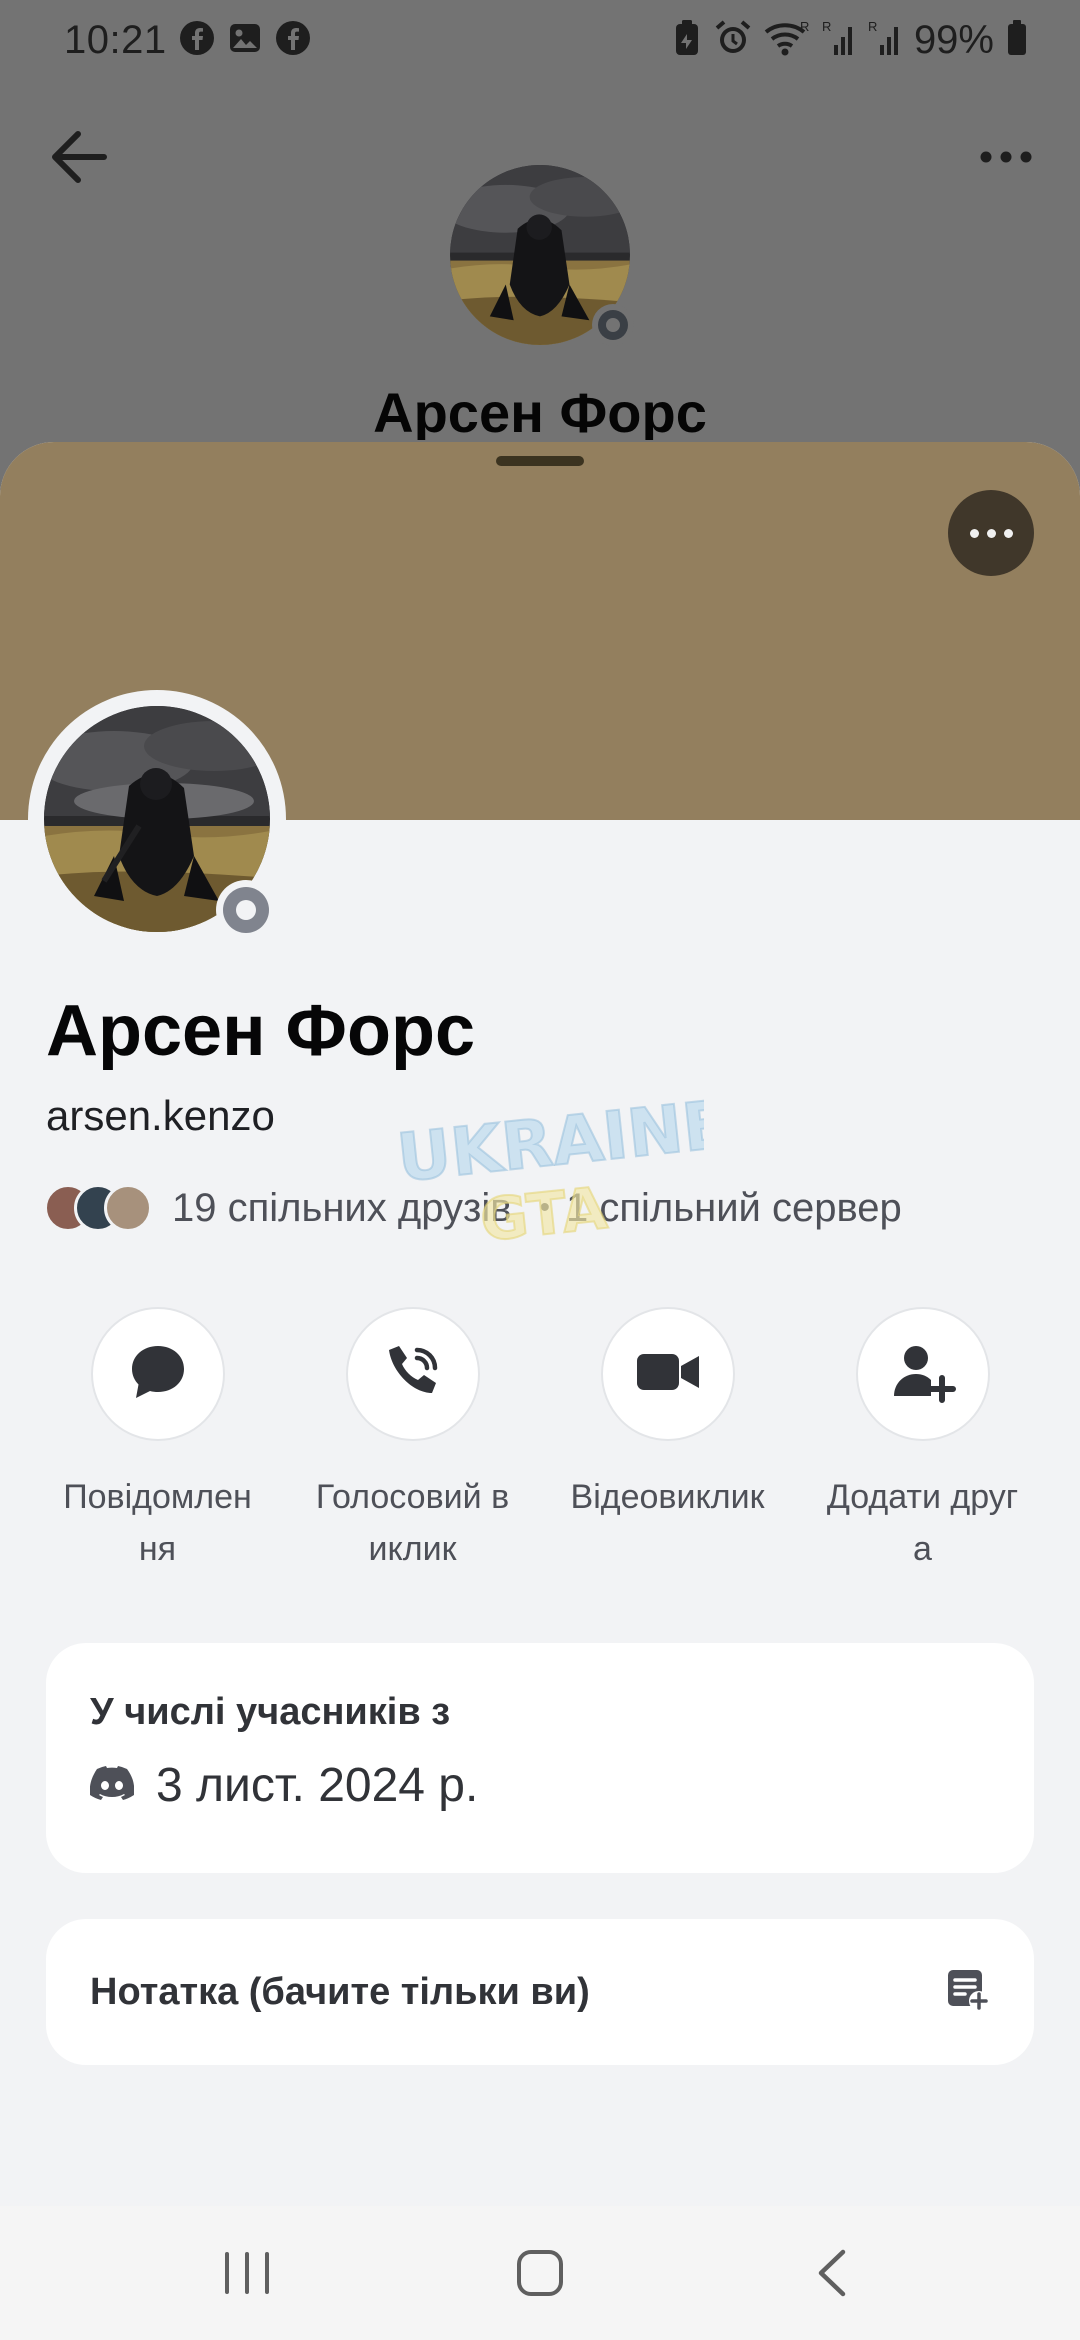 Image resolution: width=1080 pixels, height=2340 pixels. I want to click on member-since-title: У числі учасників з, so click(270, 1712).